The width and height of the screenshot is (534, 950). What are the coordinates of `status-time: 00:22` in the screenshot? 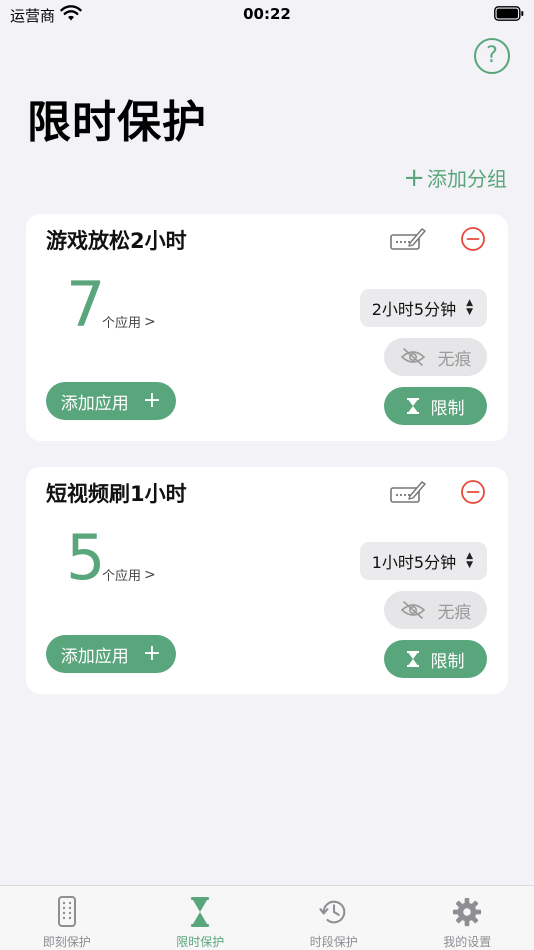 It's located at (267, 14).